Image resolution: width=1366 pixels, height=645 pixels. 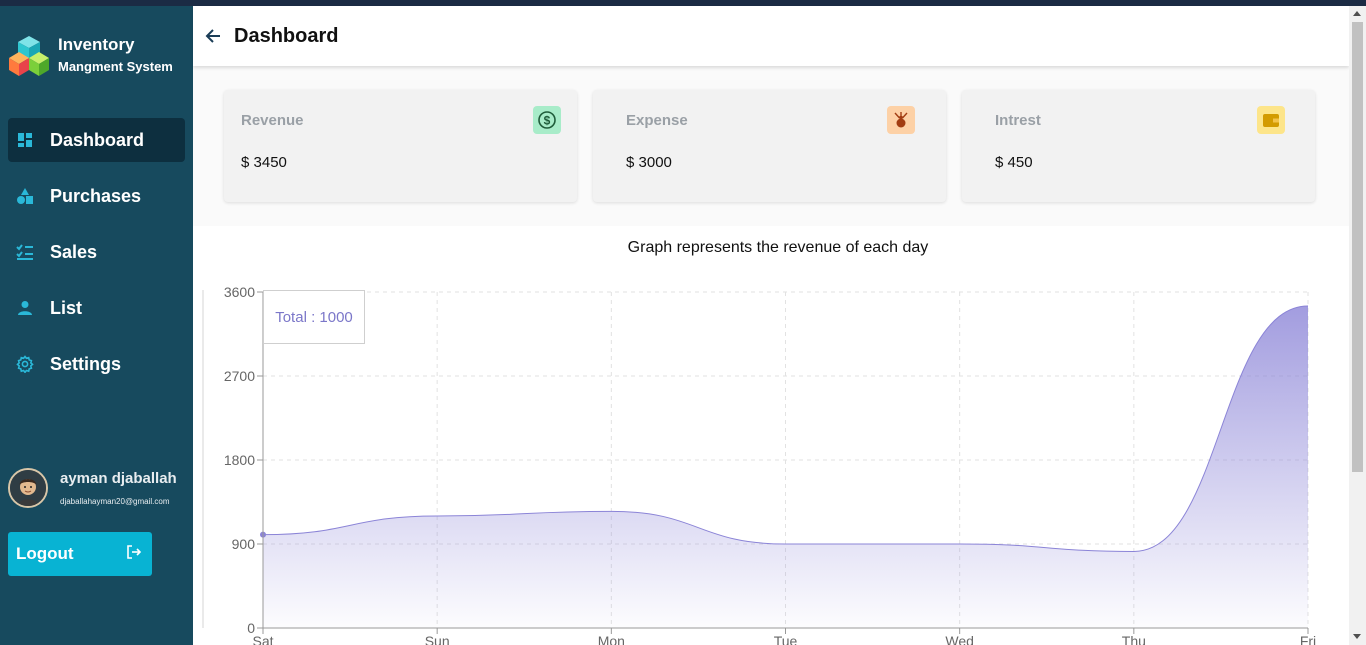 What do you see at coordinates (29, 56) in the screenshot?
I see `cubes-logo-icon` at bounding box center [29, 56].